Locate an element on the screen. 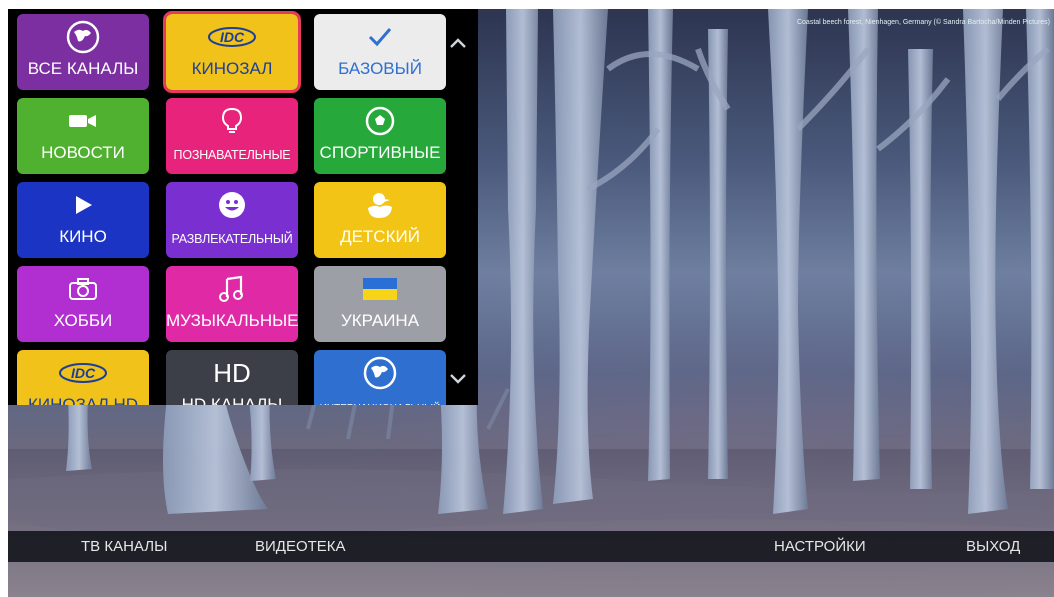 The width and height of the screenshot is (1054, 597). smiley-icon is located at coordinates (232, 205).